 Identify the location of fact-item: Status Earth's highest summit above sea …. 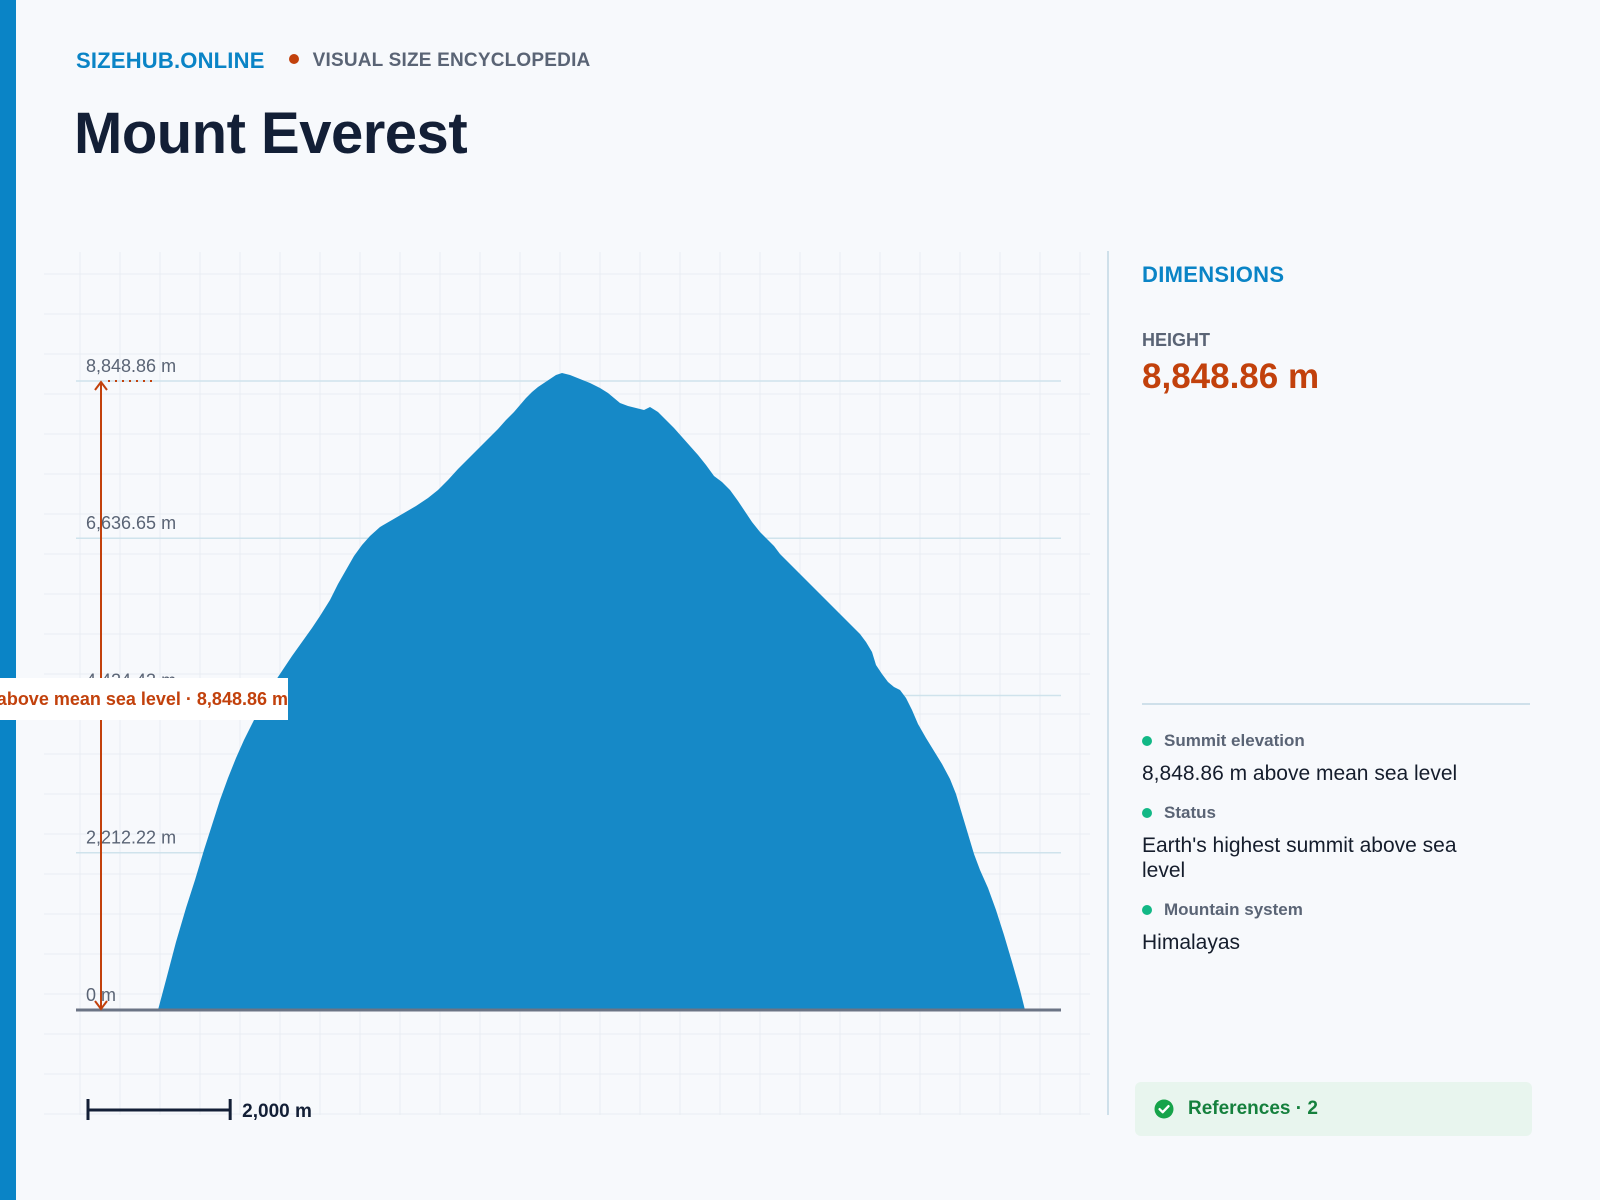
(1307, 843).